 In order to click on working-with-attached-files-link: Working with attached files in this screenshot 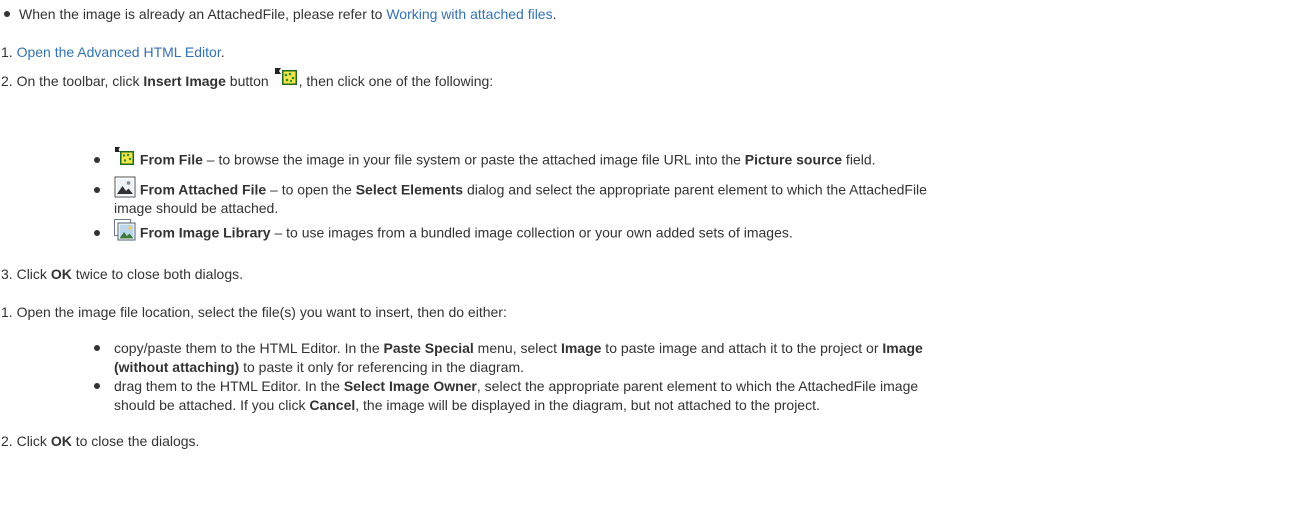, I will do `click(469, 14)`.